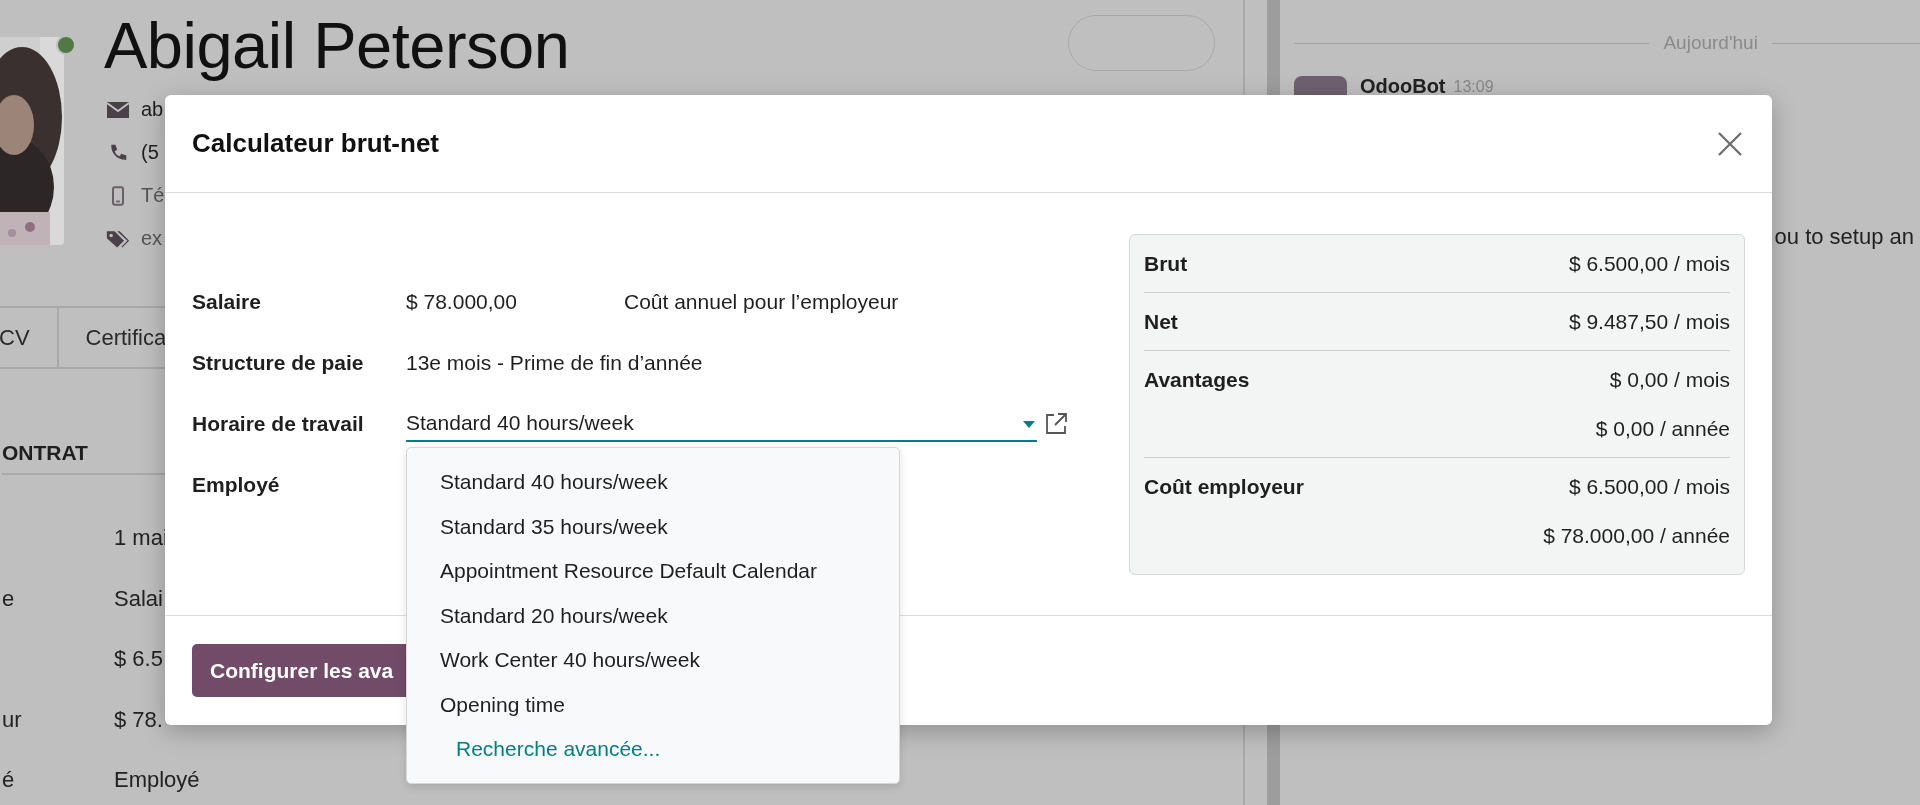 Image resolution: width=1920 pixels, height=805 pixels. I want to click on contact-text: Té, so click(153, 195).